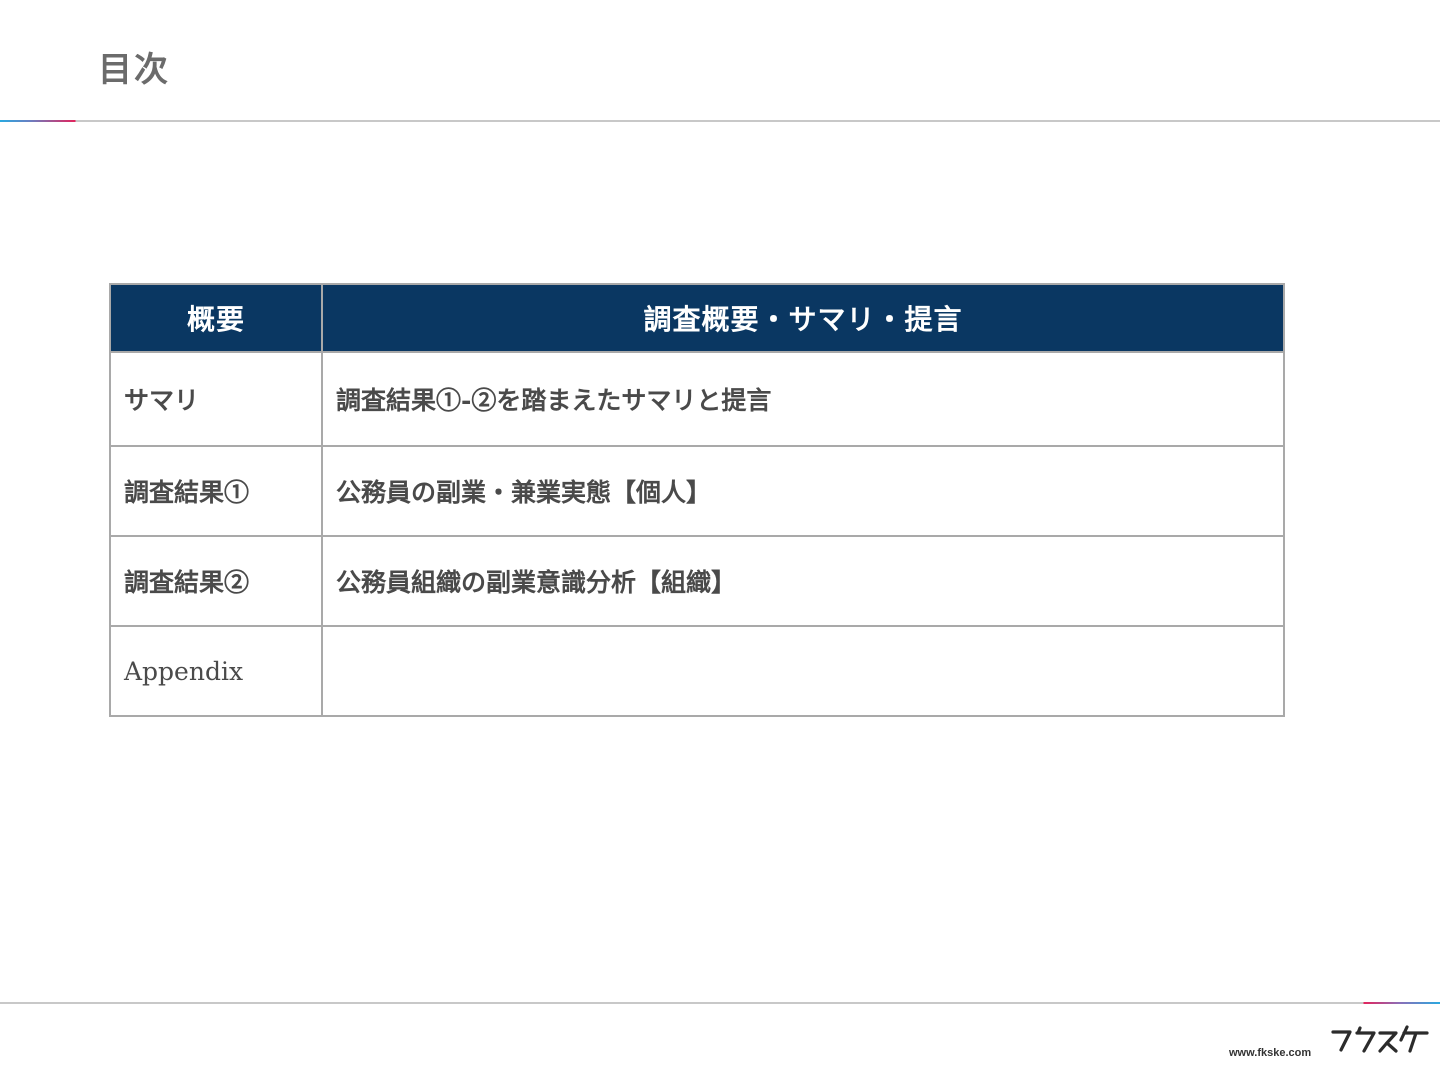  What do you see at coordinates (803, 491) in the screenshot?
I see `row-description: 公務員の副業・兼業実態【個人】` at bounding box center [803, 491].